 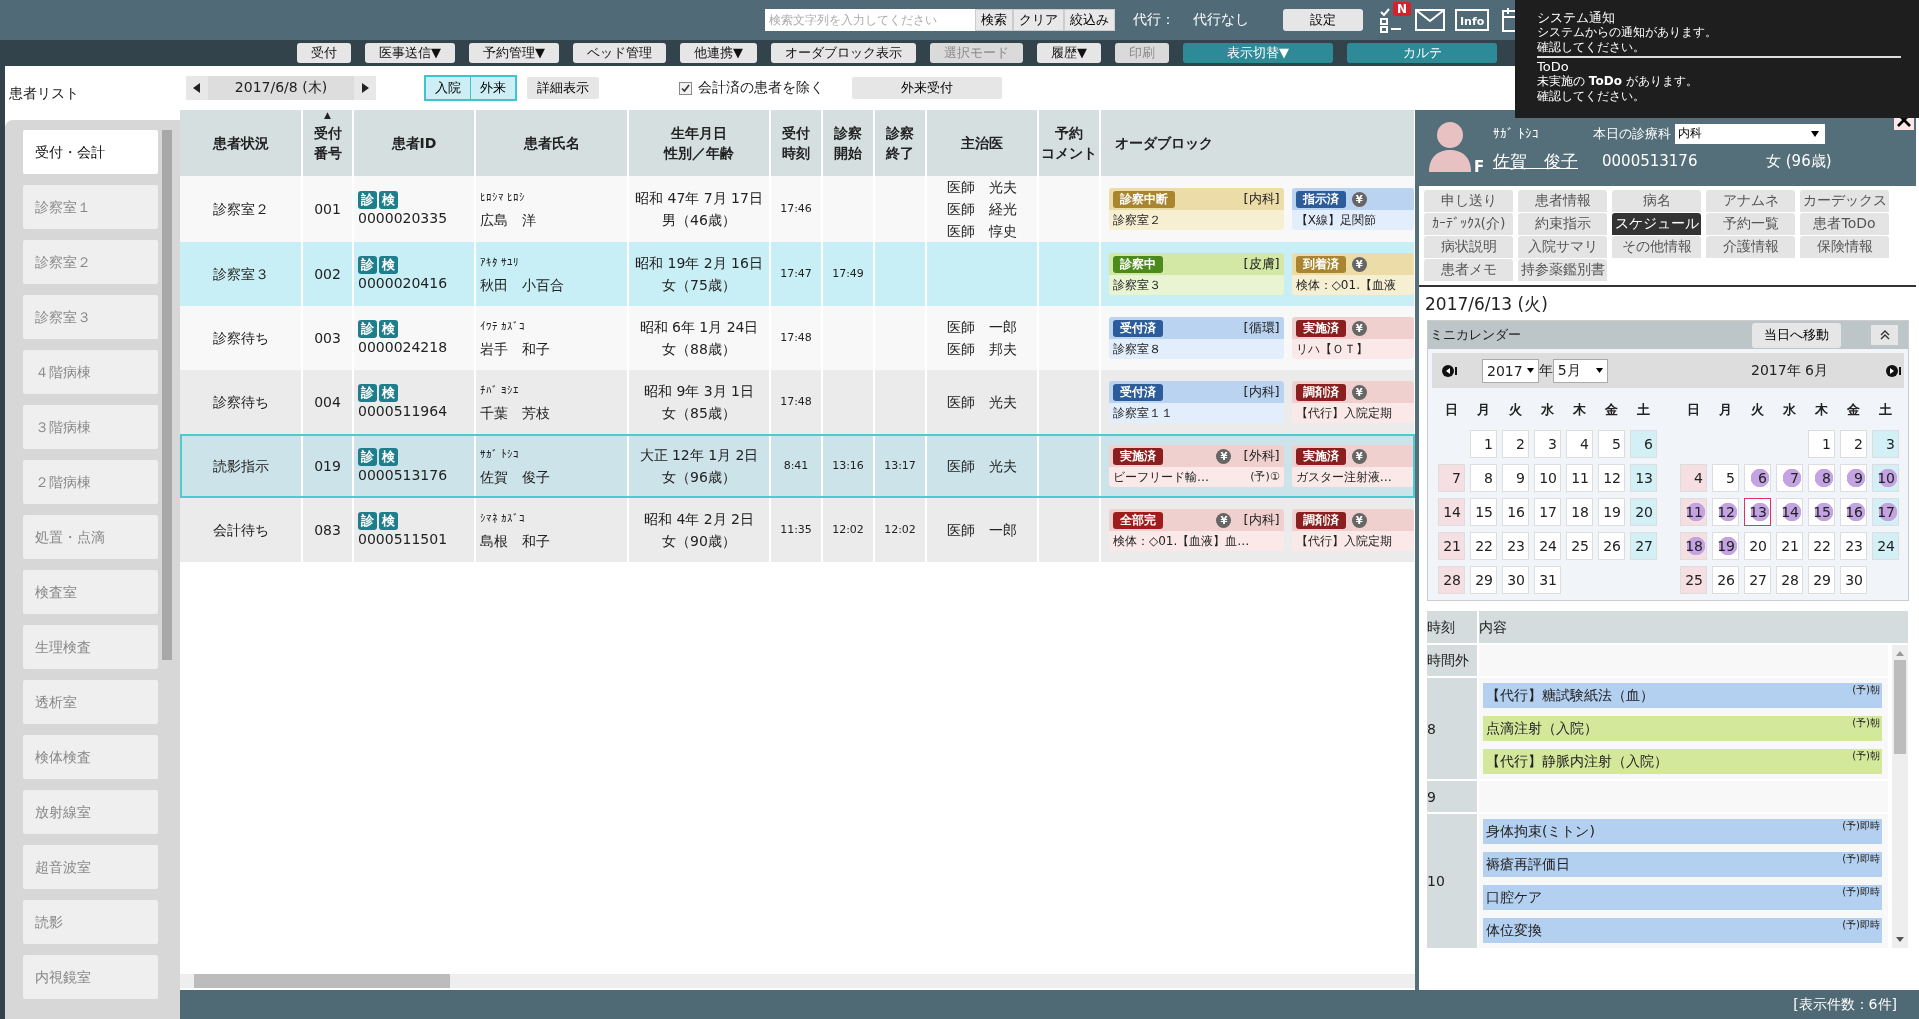 I want to click on scroll-down-icon, so click(x=1900, y=939).